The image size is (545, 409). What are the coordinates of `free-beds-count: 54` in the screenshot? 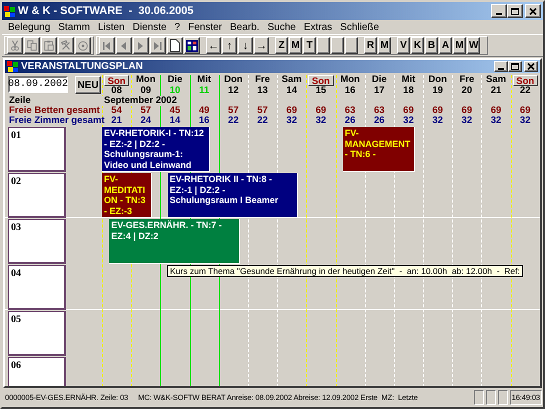 It's located at (116, 111).